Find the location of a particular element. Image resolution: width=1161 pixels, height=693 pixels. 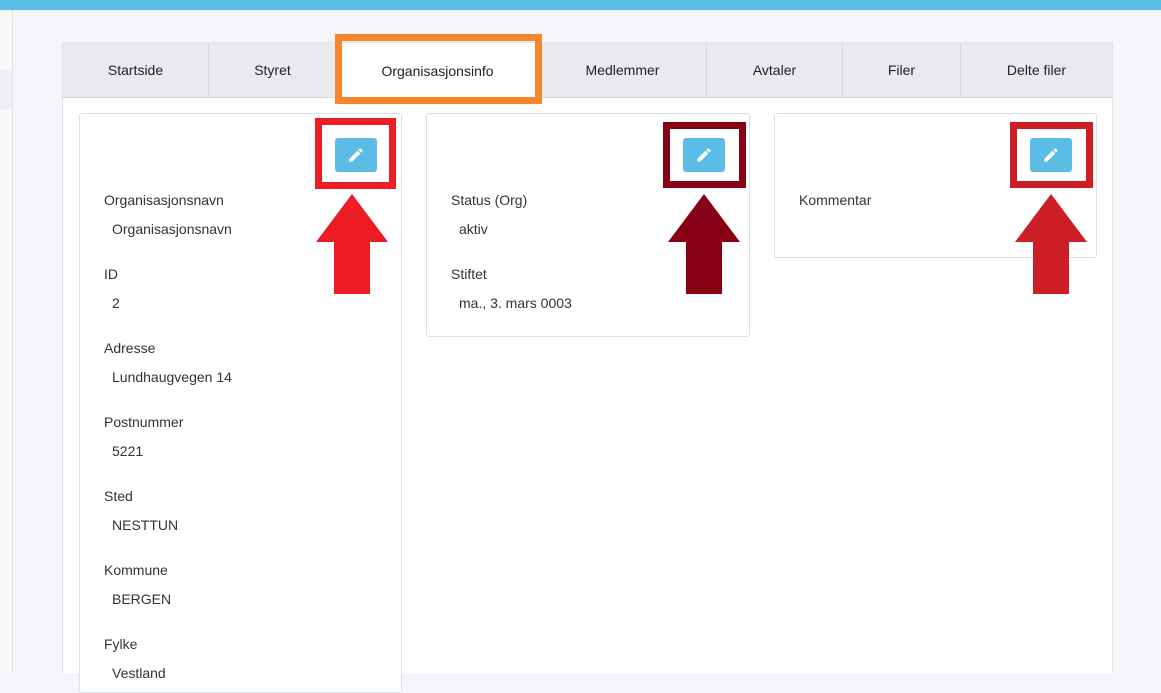

field-label-fylke: Fylke is located at coordinates (121, 644).